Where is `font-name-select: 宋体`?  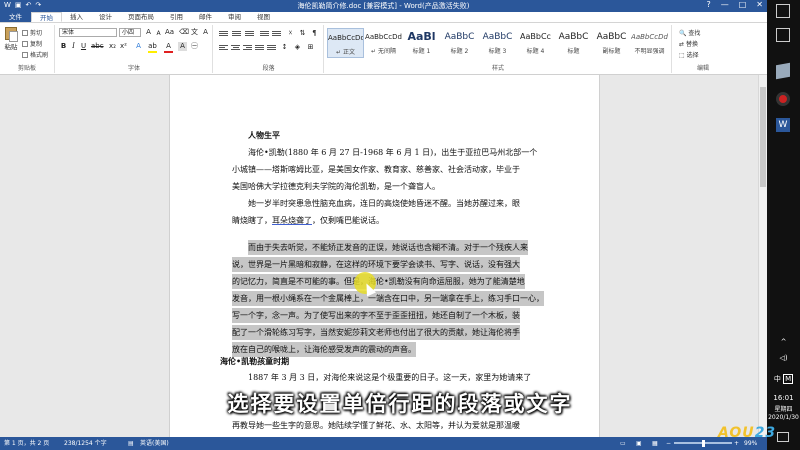 font-name-select: 宋体 is located at coordinates (88, 32).